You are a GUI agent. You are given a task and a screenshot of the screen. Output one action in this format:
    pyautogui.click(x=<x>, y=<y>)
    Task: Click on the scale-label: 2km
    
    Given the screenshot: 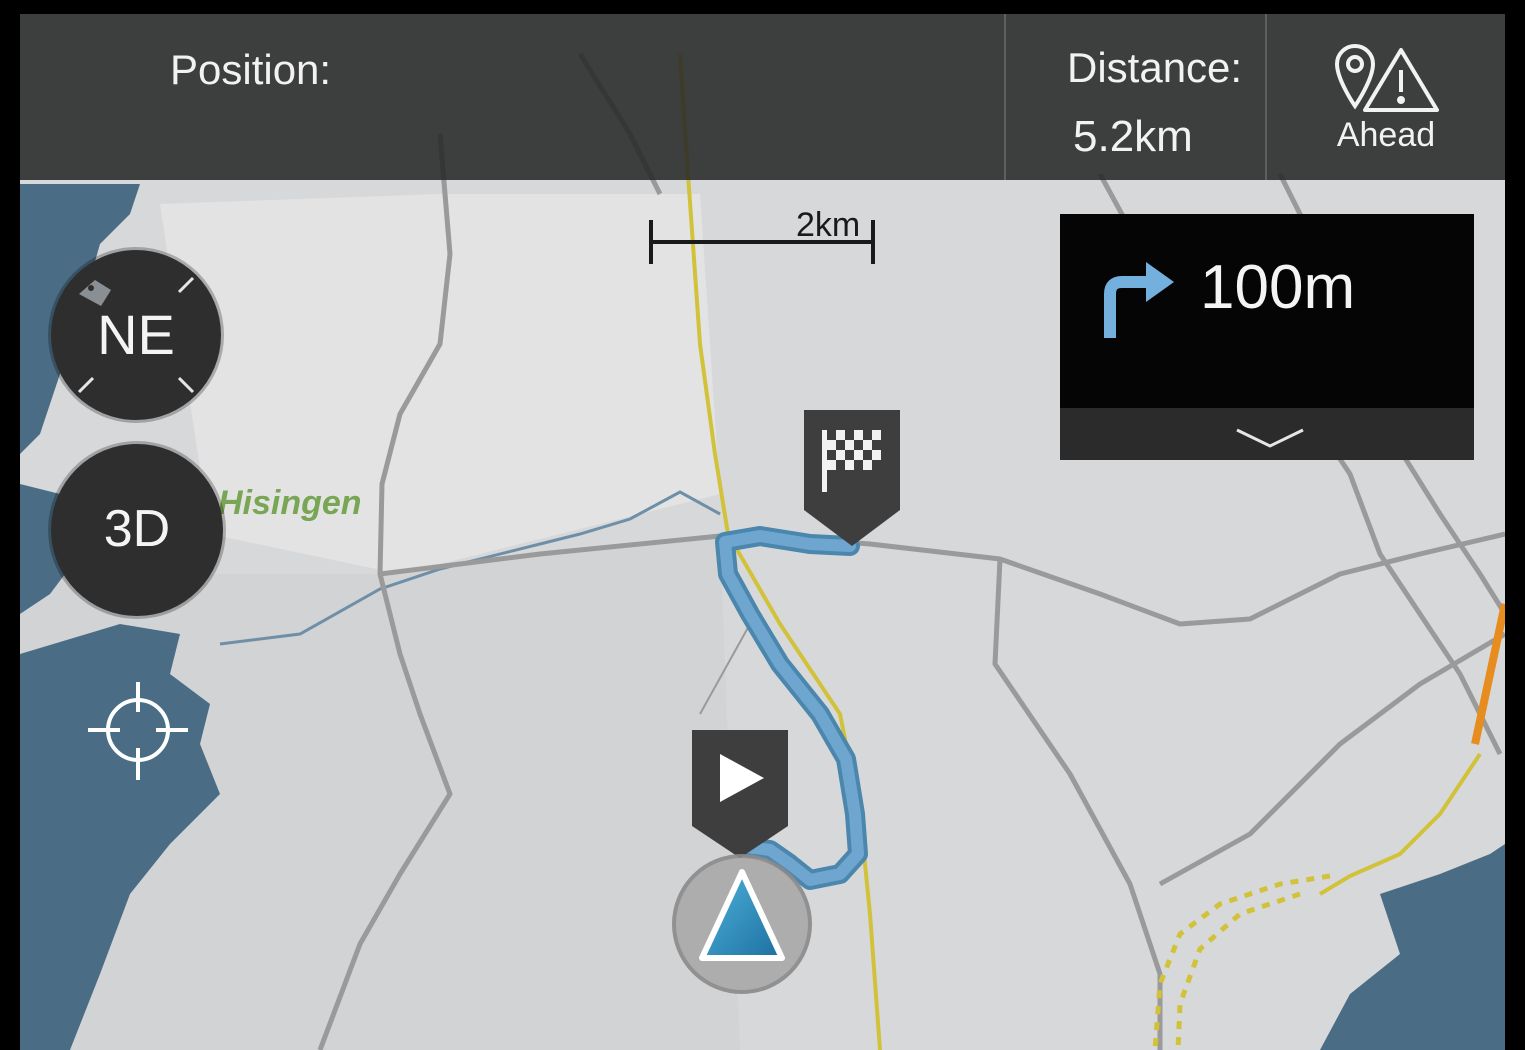 What is the action you would take?
    pyautogui.click(x=828, y=225)
    